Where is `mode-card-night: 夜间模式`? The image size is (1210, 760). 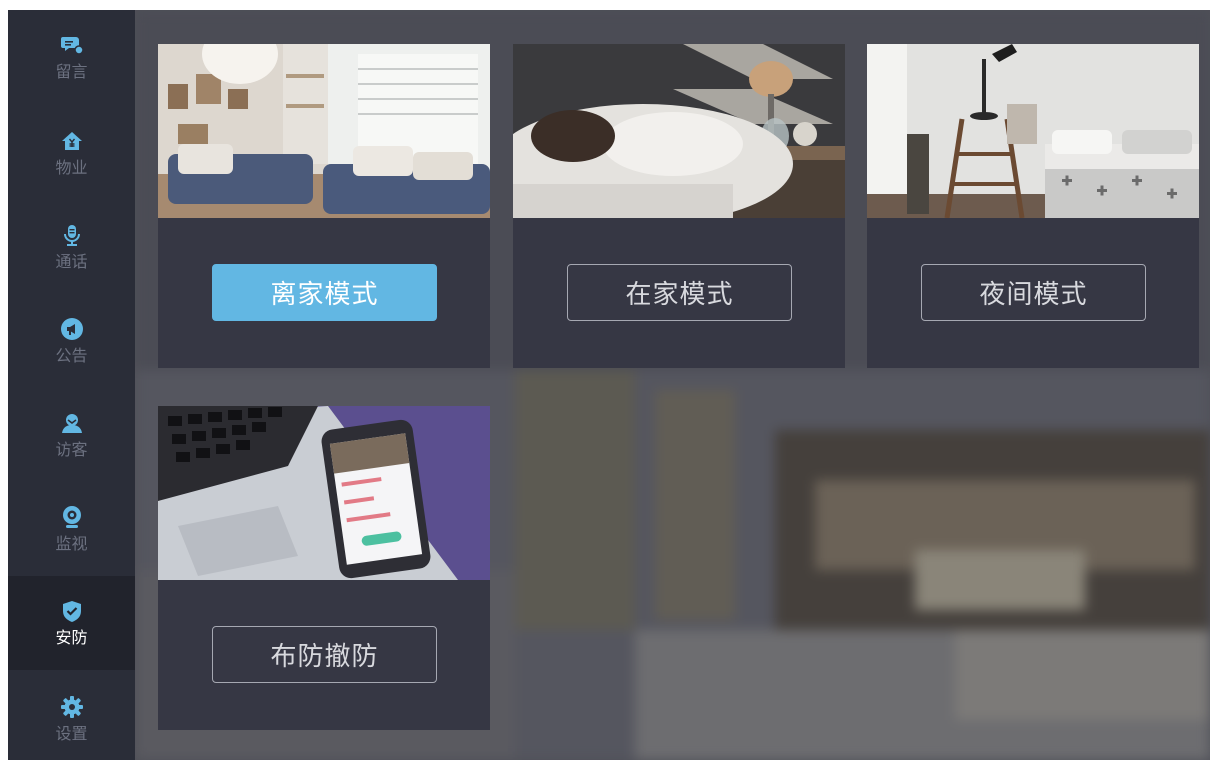 mode-card-night: 夜间模式 is located at coordinates (1033, 206).